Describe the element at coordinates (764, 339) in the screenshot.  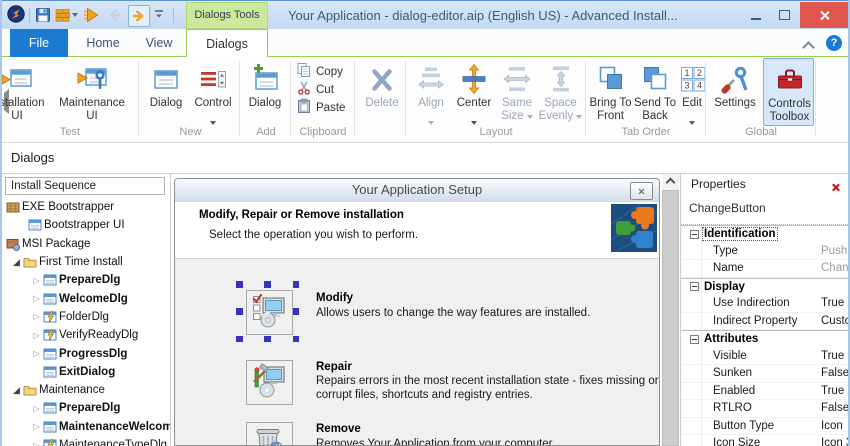
I see `property-group-attributes: Attributes` at that location.